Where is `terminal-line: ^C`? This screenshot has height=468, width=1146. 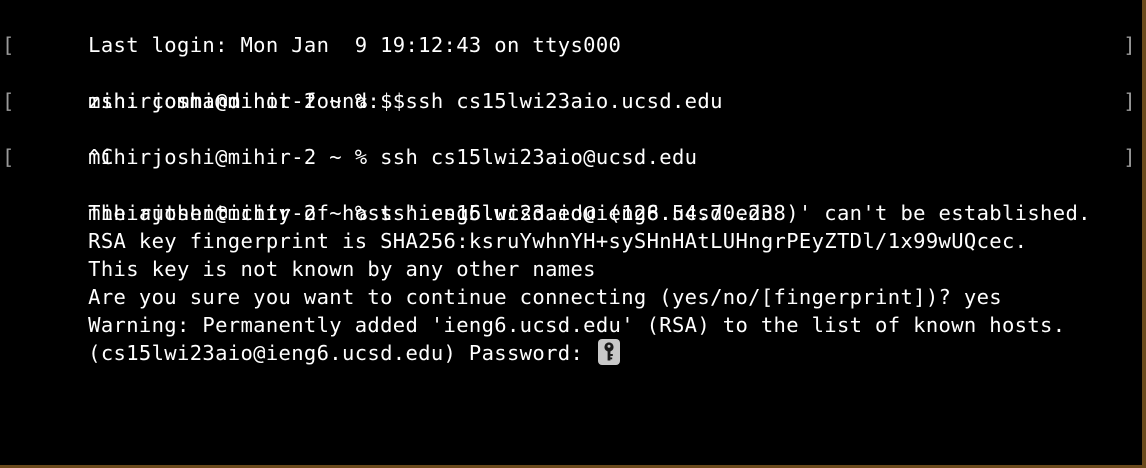
terminal-line: ^C is located at coordinates (573, 142).